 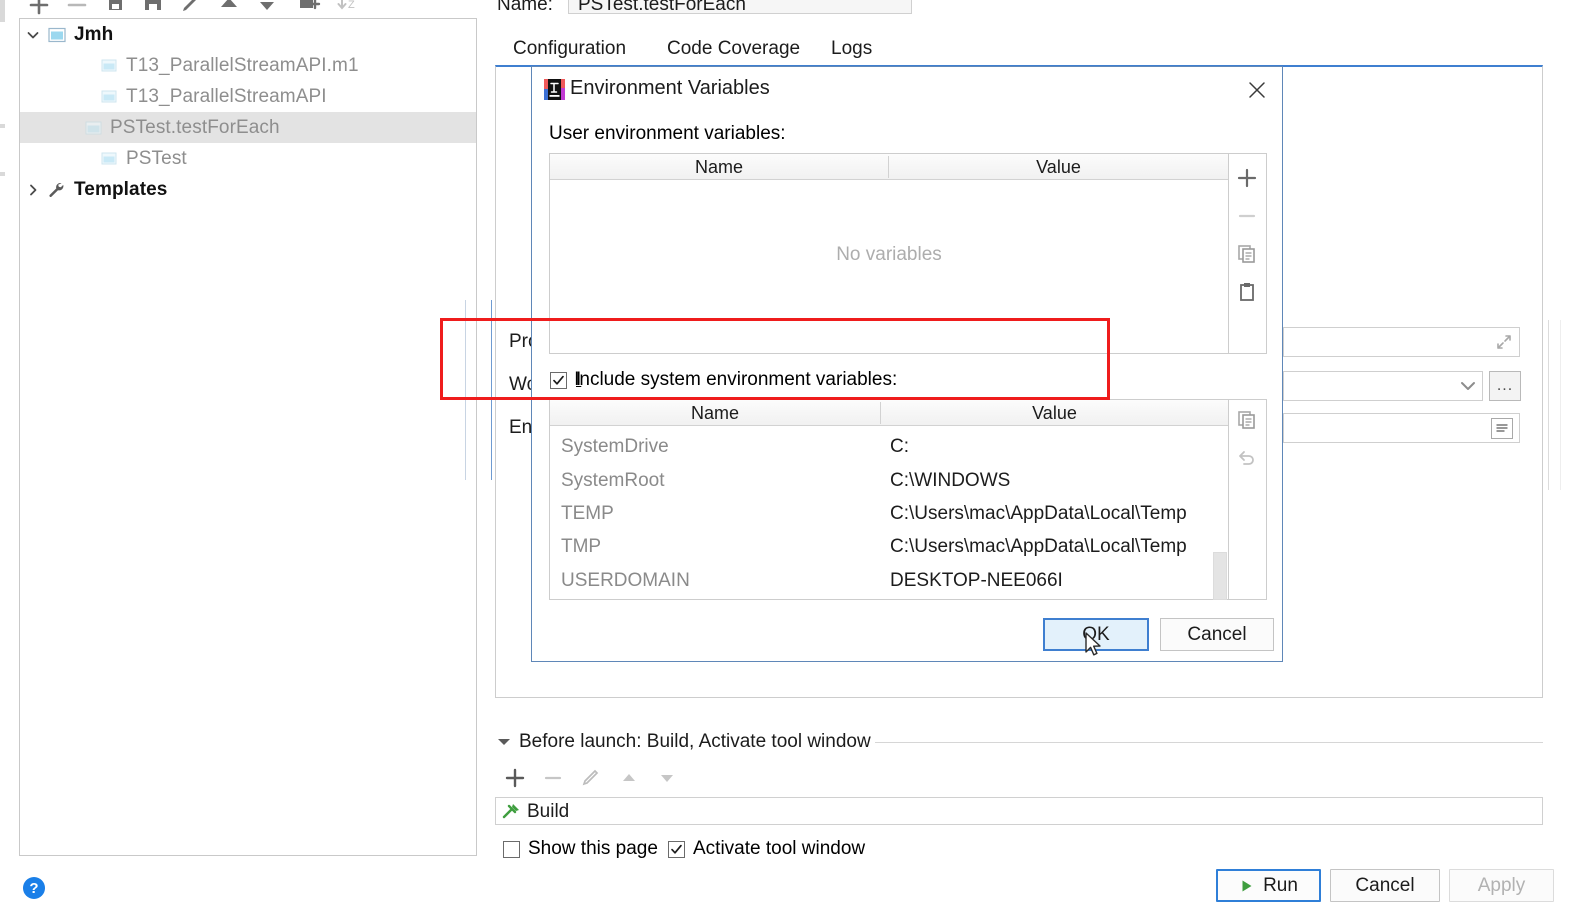 I want to click on sidebar-item-label: PSTest, so click(x=156, y=158).